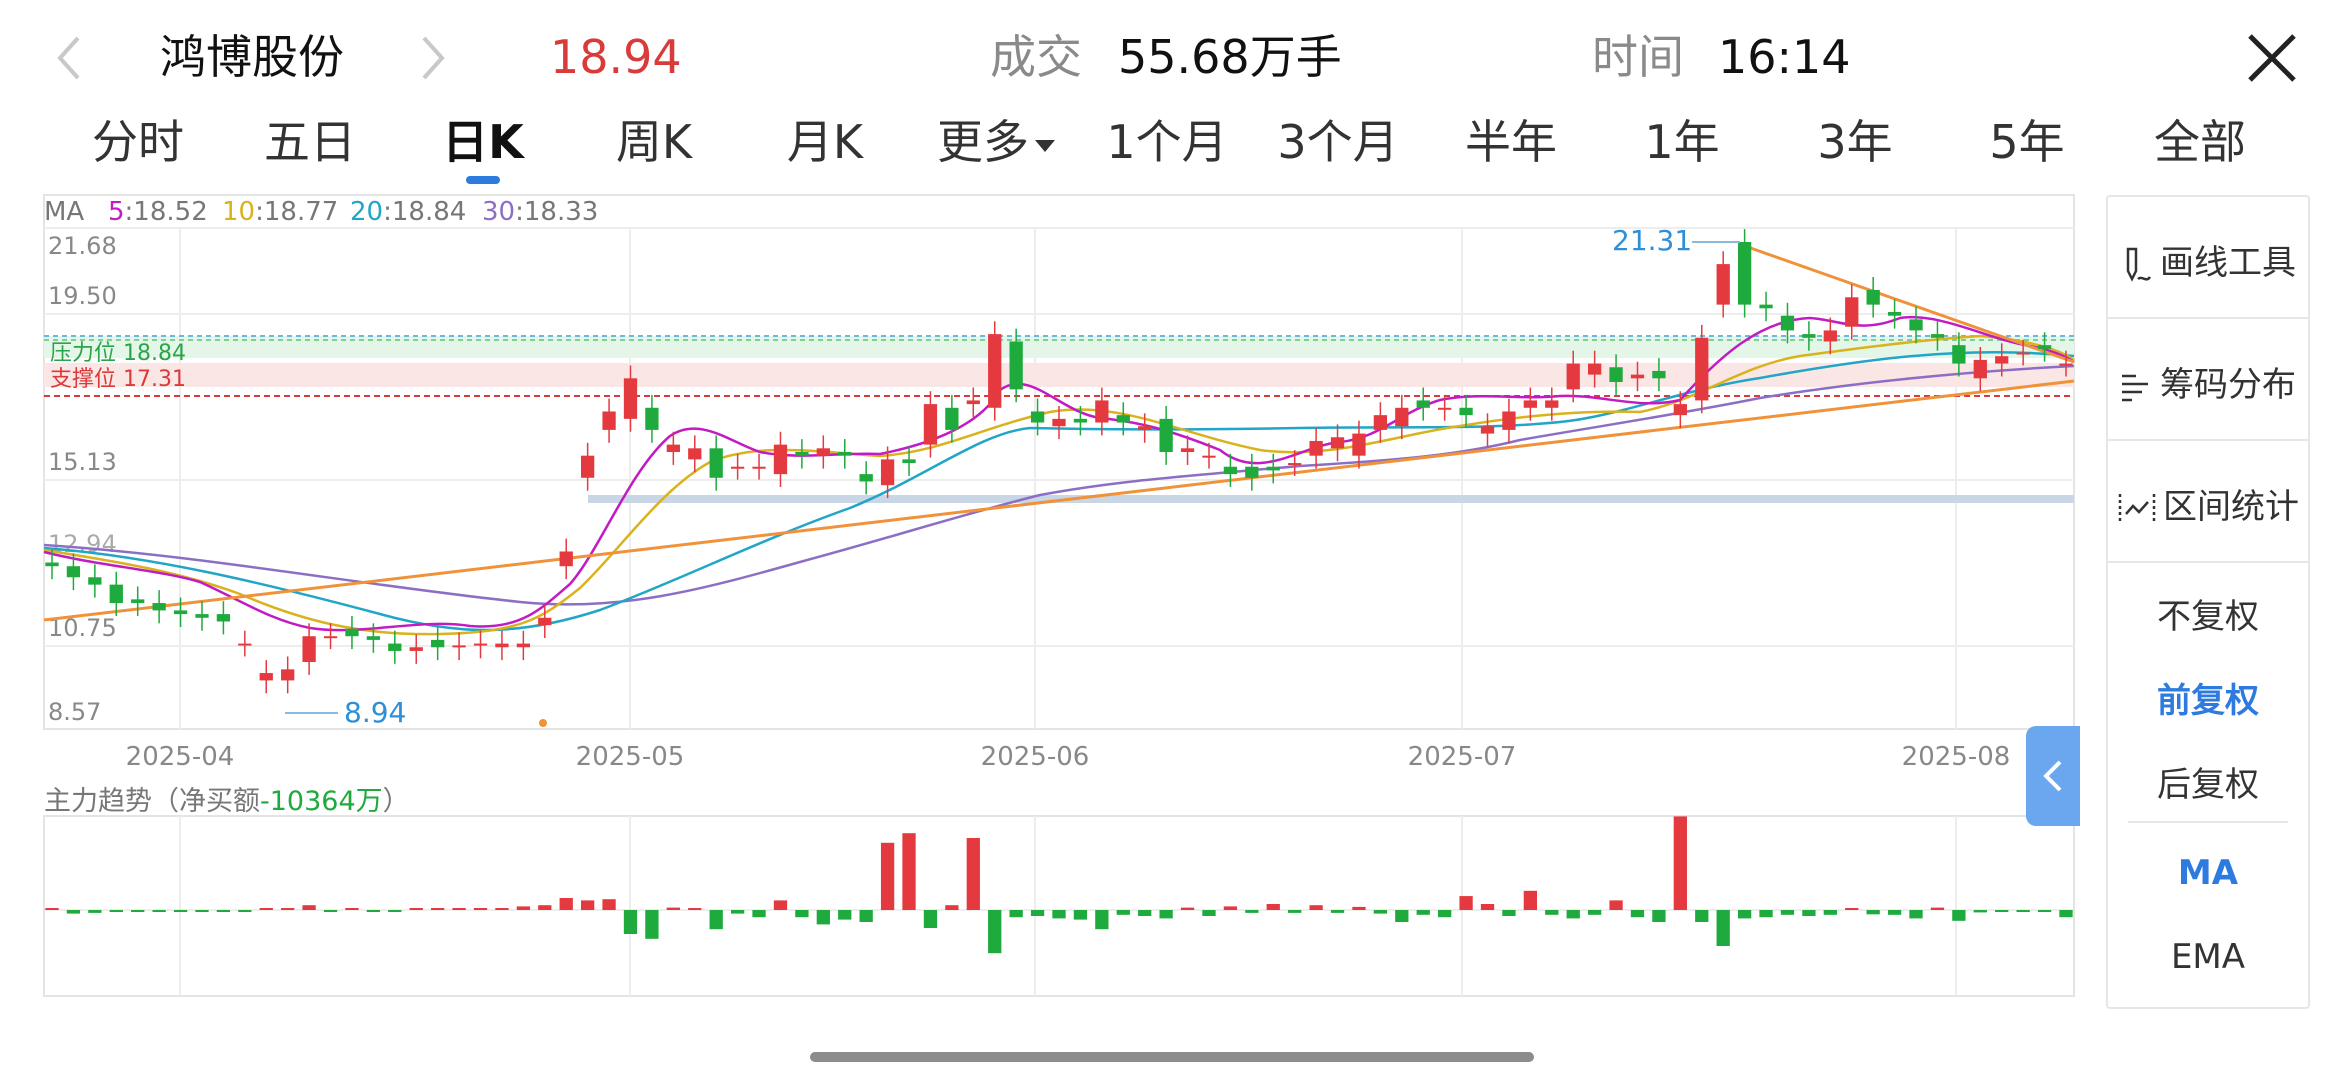  Describe the element at coordinates (2200, 142) in the screenshot. I see `tab-all: 全部` at that location.